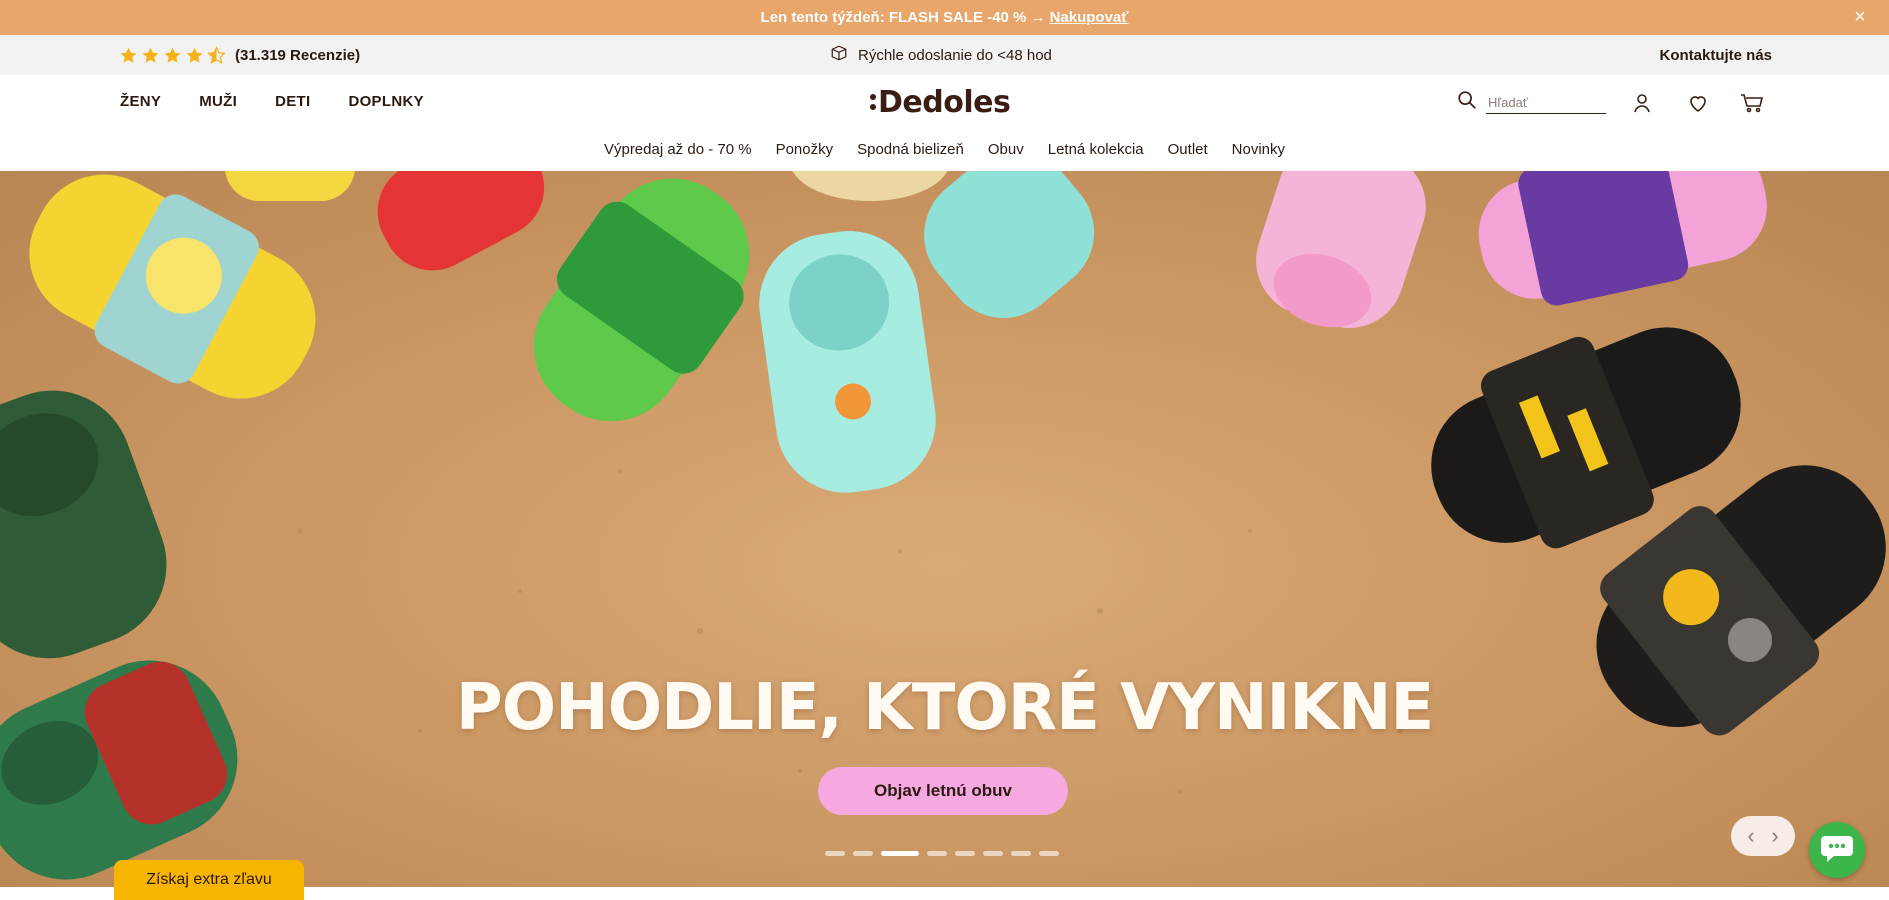 The height and width of the screenshot is (900, 1889). Describe the element at coordinates (900, 853) in the screenshot. I see `carousel-dot-active` at that location.